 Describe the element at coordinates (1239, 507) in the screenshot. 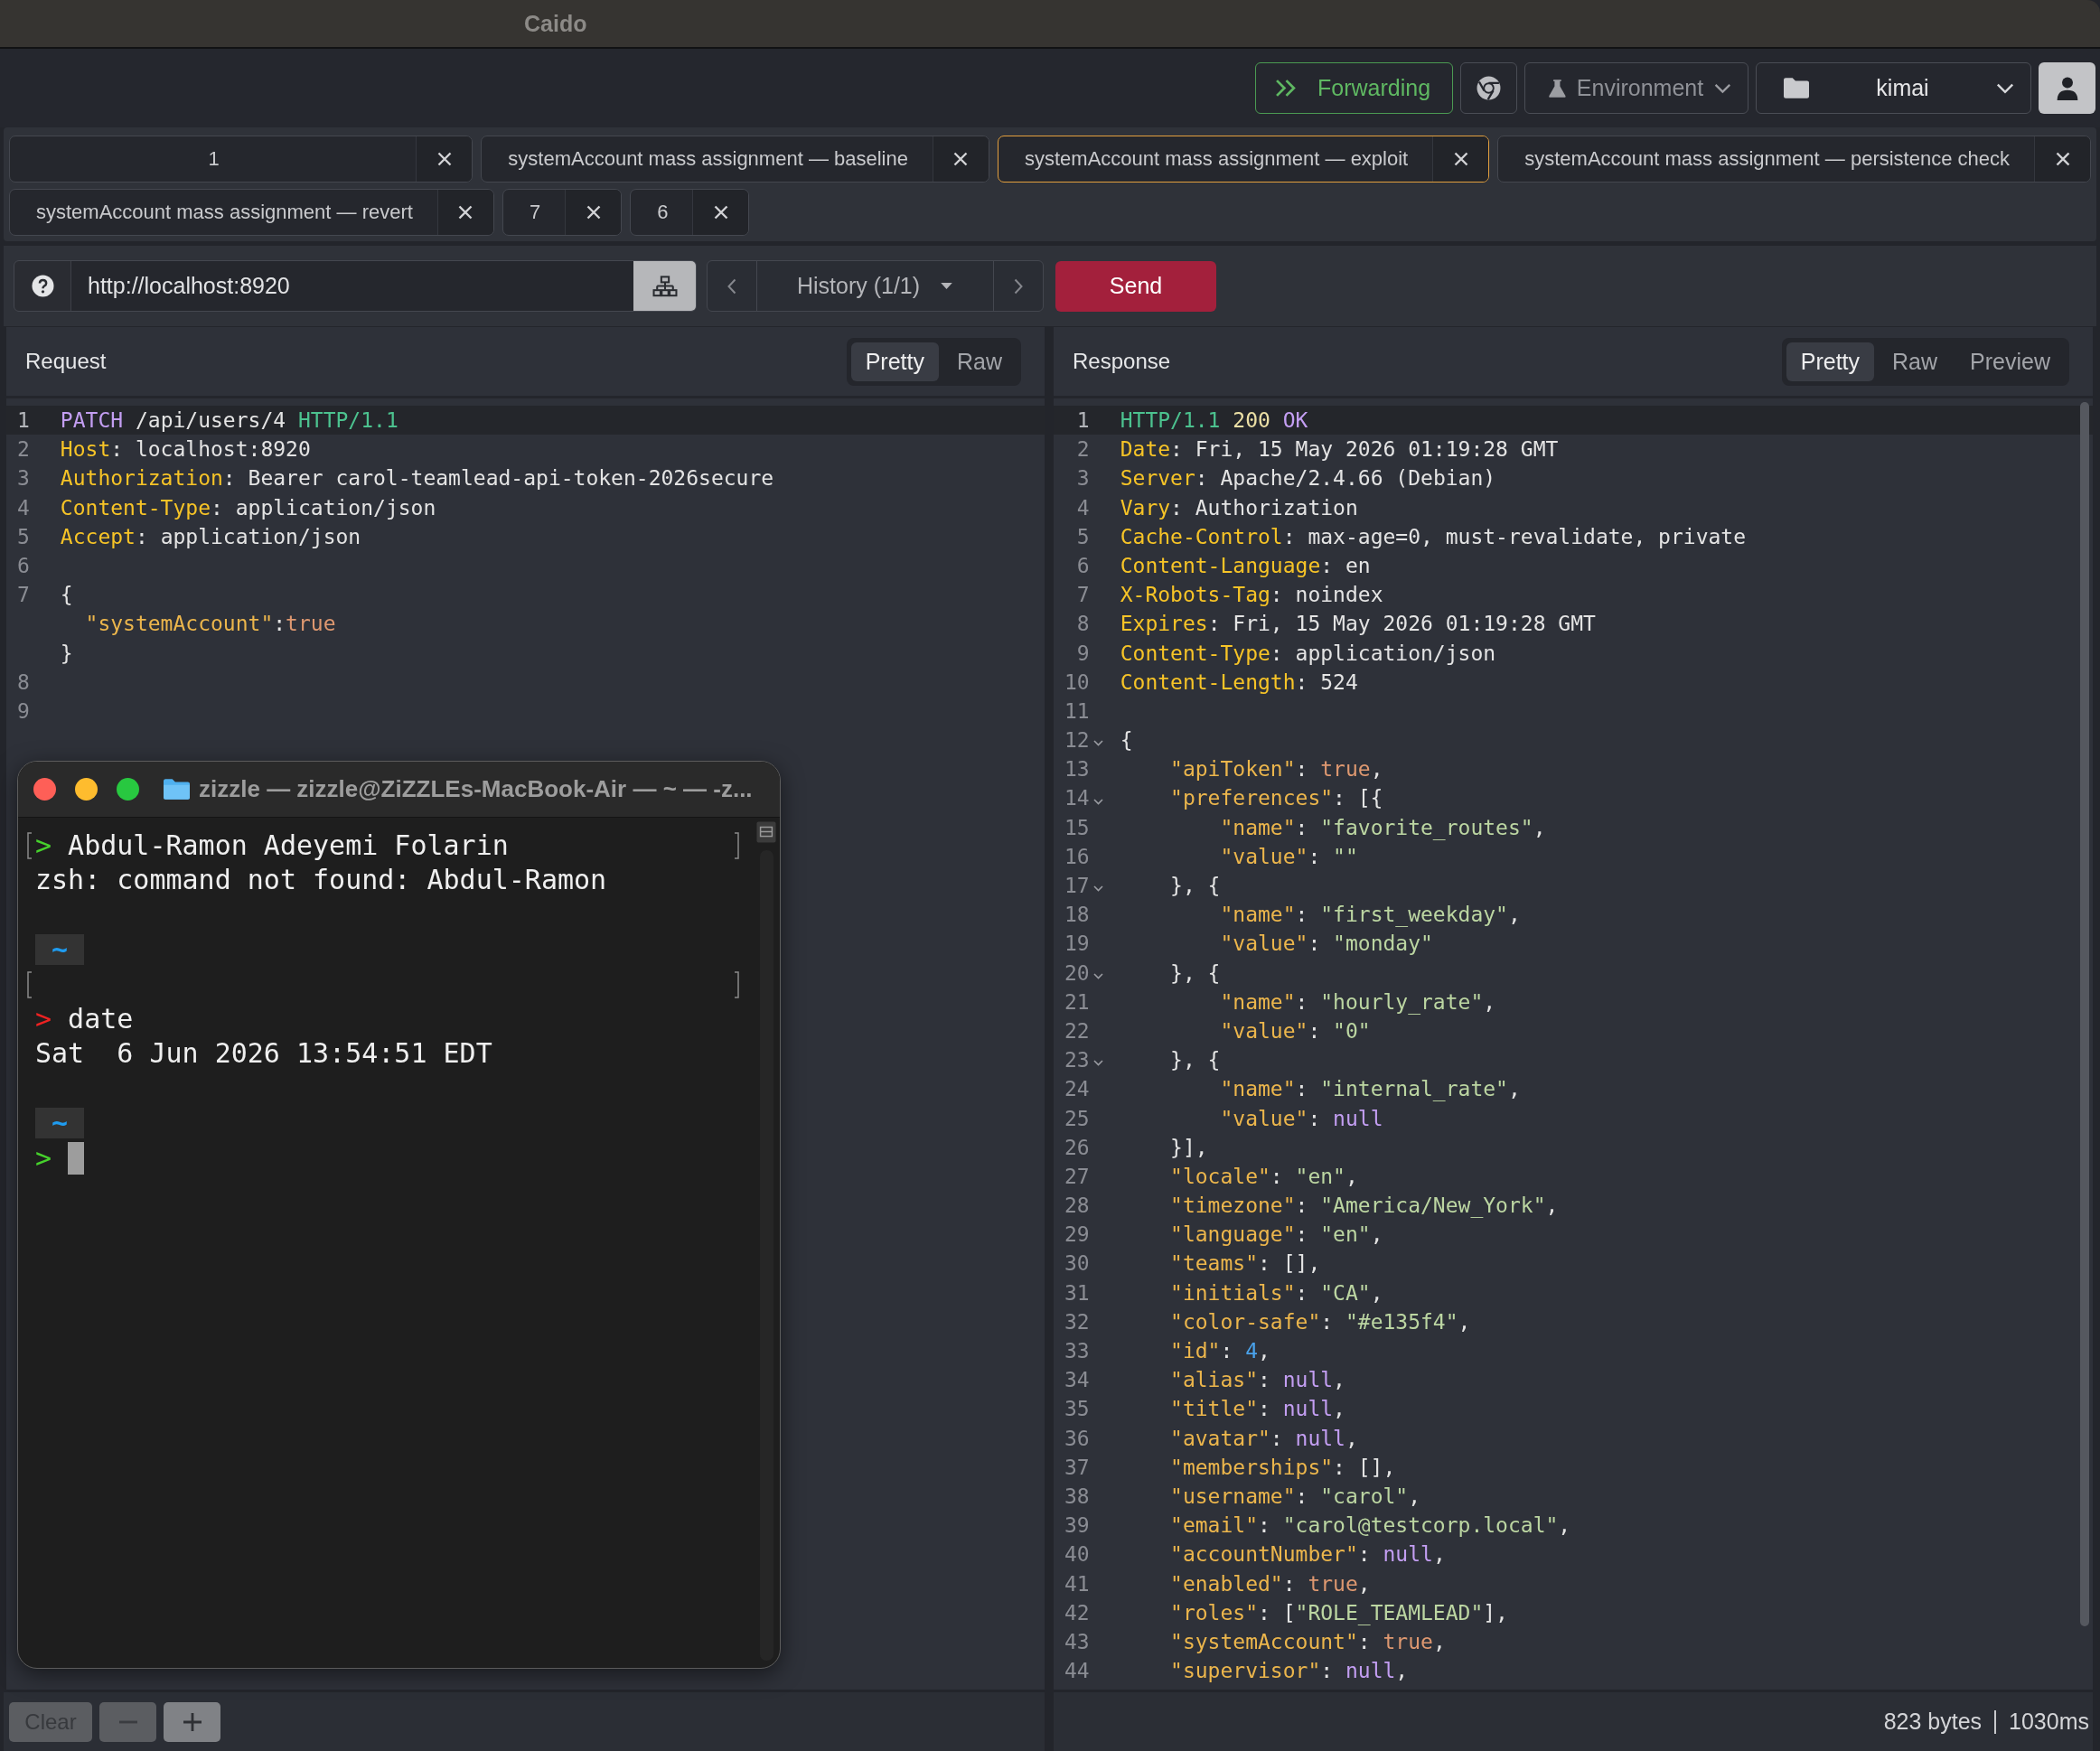

I see `code-line: Vary: Authorization` at that location.